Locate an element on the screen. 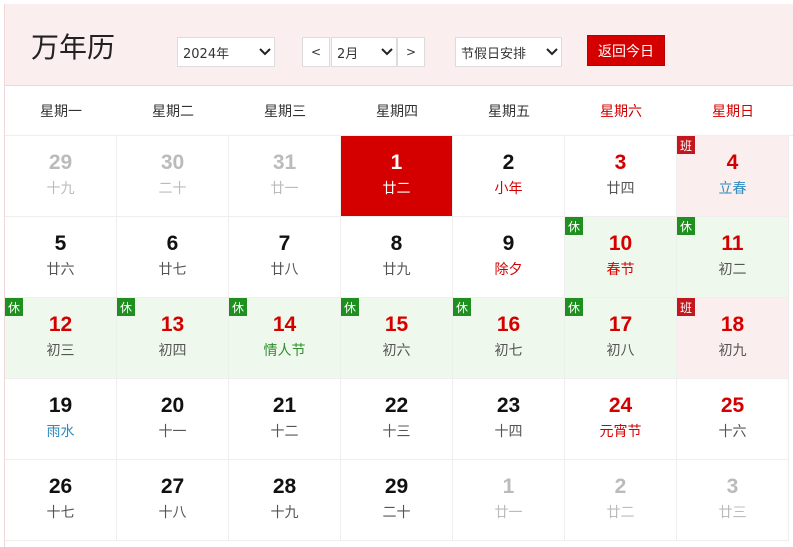 This screenshot has width=793, height=547. year-select: 2024年 is located at coordinates (226, 52).